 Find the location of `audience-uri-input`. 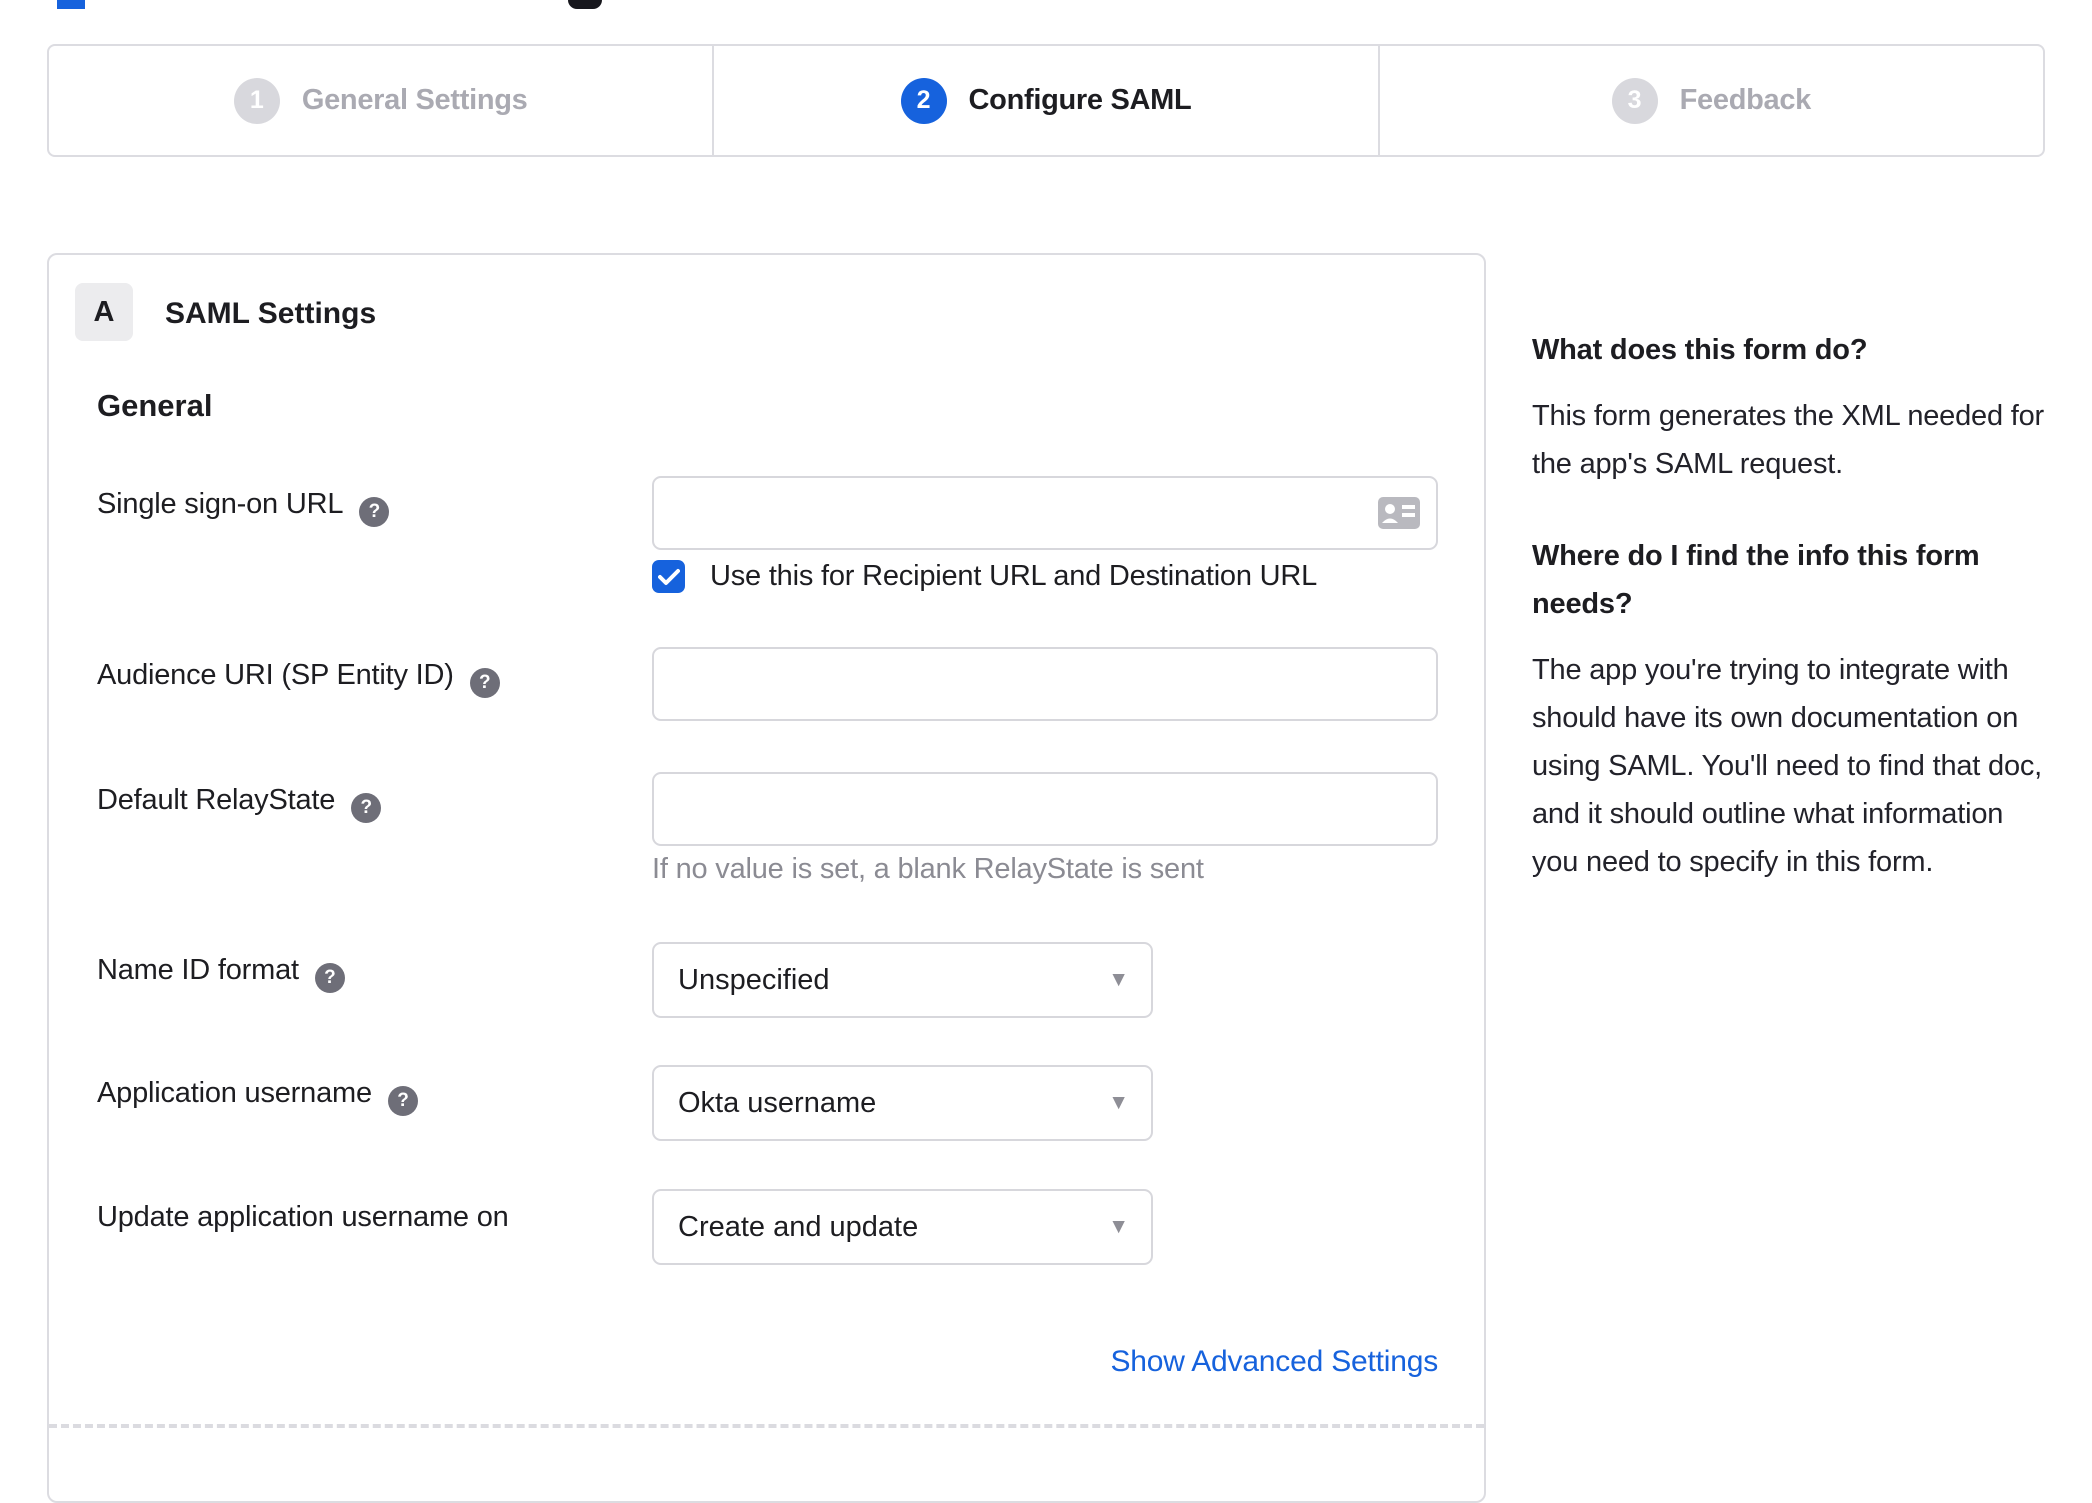

audience-uri-input is located at coordinates (1045, 684).